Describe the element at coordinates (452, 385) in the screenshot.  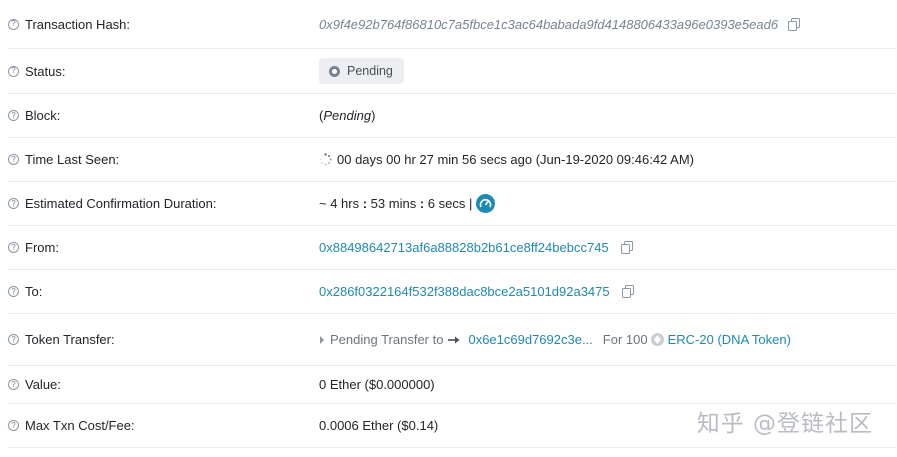
I see `row-value: ? Value: 0 Ether ($0.000000)` at that location.